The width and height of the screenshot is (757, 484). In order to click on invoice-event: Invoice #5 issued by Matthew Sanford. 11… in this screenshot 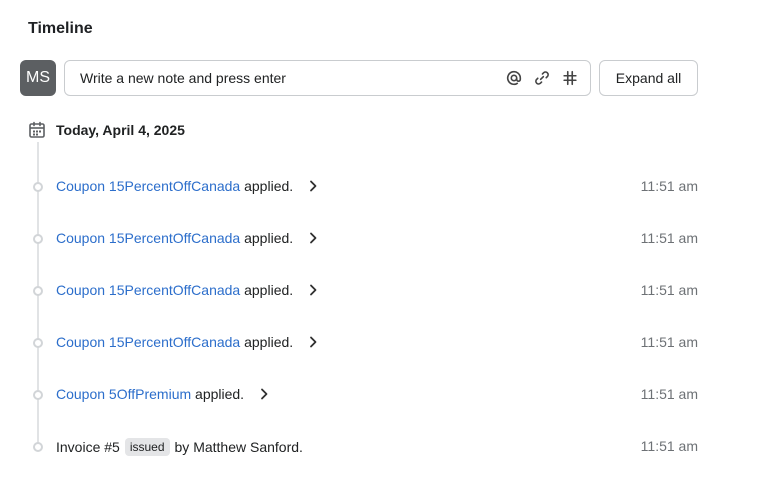, I will do `click(378, 447)`.